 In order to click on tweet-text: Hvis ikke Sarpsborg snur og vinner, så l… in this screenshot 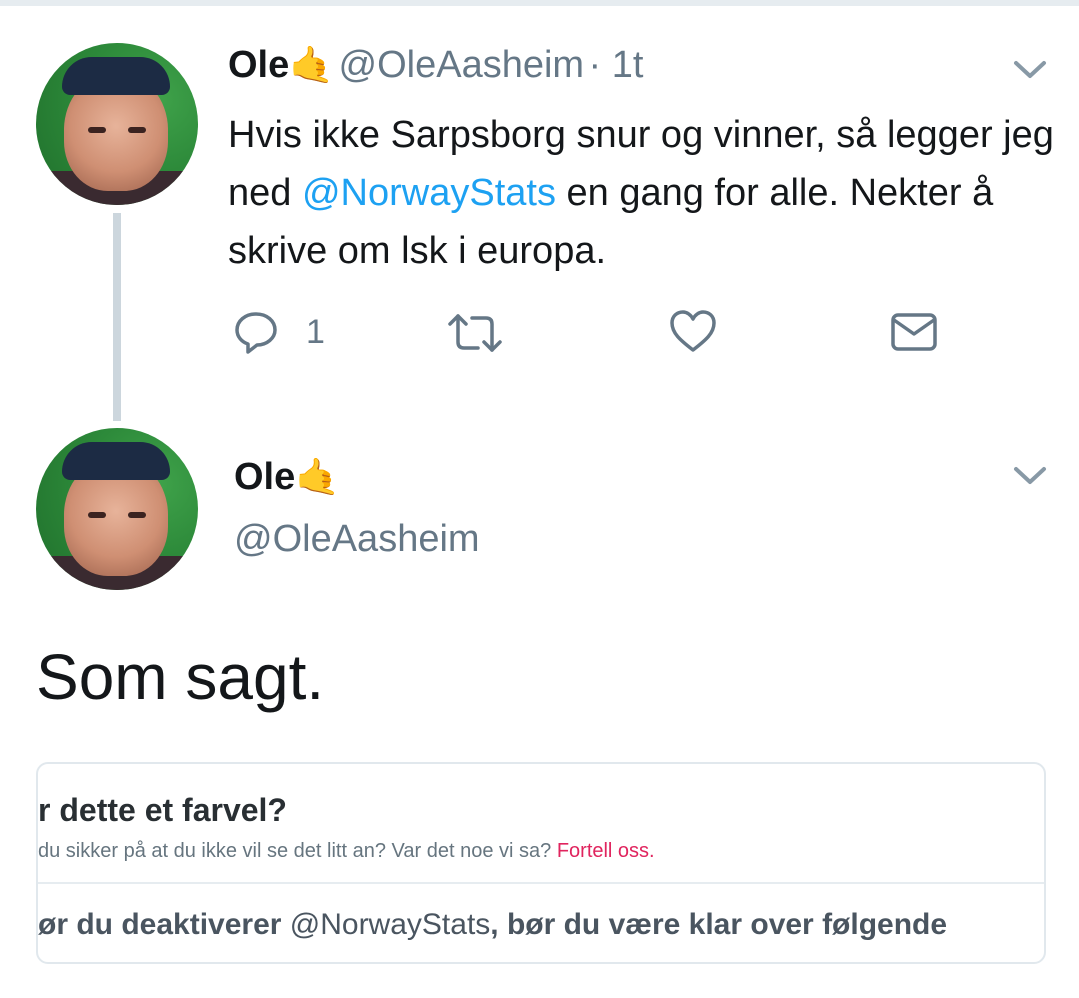, I will do `click(643, 193)`.